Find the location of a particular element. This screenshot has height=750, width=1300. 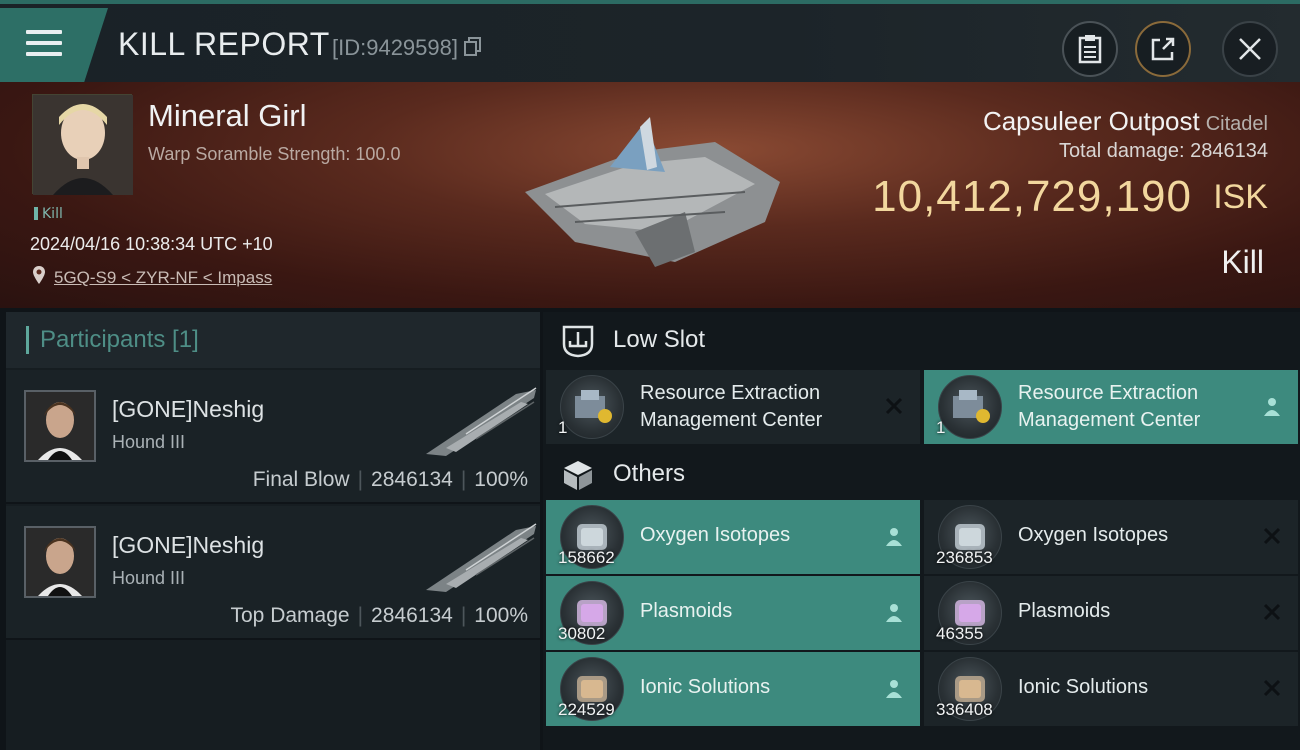

cargo-box-icon is located at coordinates (578, 475).